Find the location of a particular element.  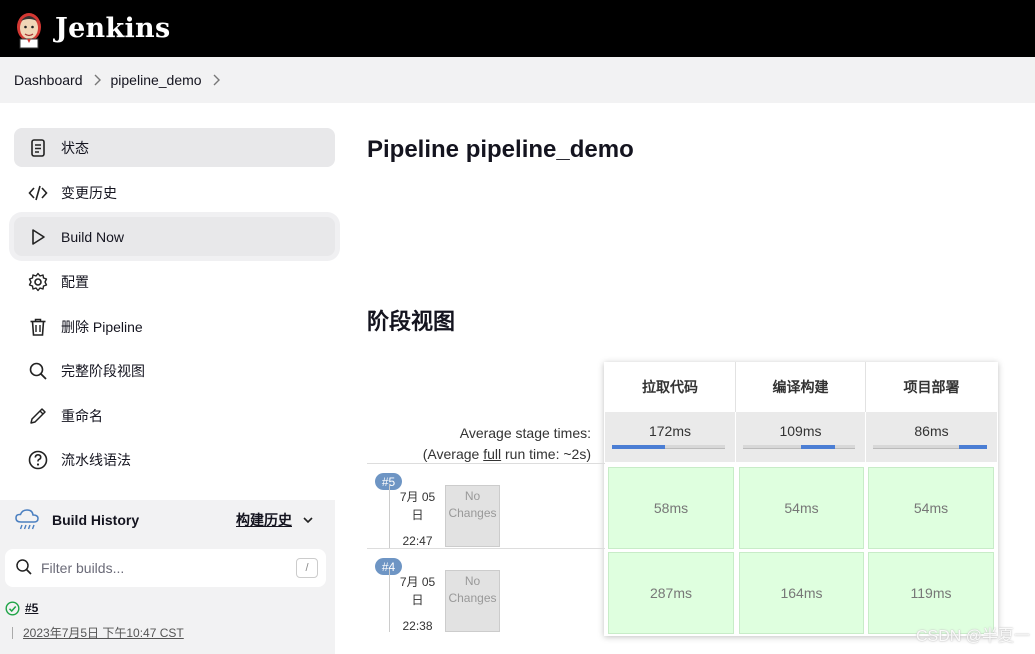

stage-view-title: 阶段视图 is located at coordinates (411, 321).